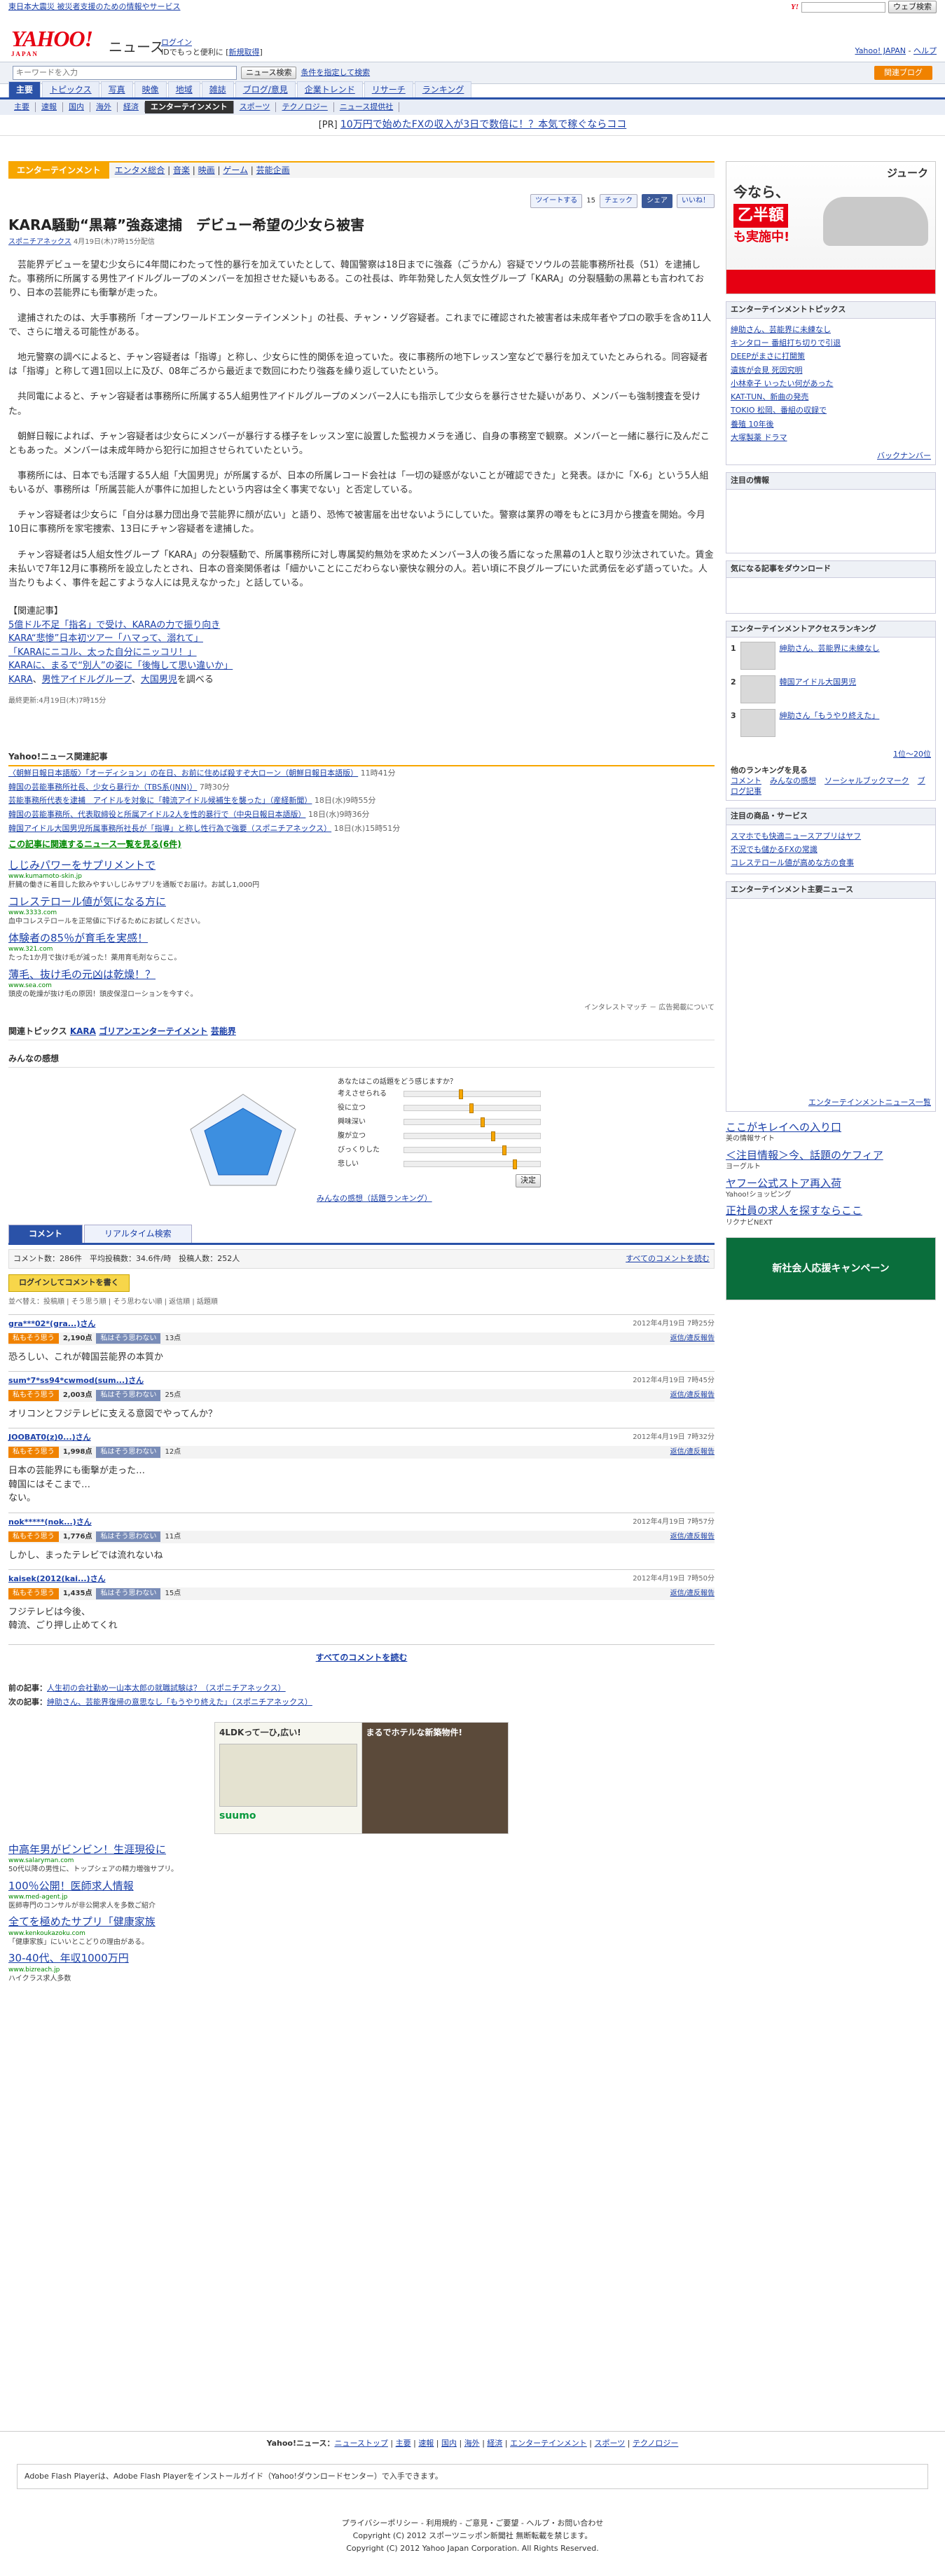 This screenshot has height=2576, width=945. What do you see at coordinates (903, 73) in the screenshot?
I see `related-blog-button: 関連ブログ` at bounding box center [903, 73].